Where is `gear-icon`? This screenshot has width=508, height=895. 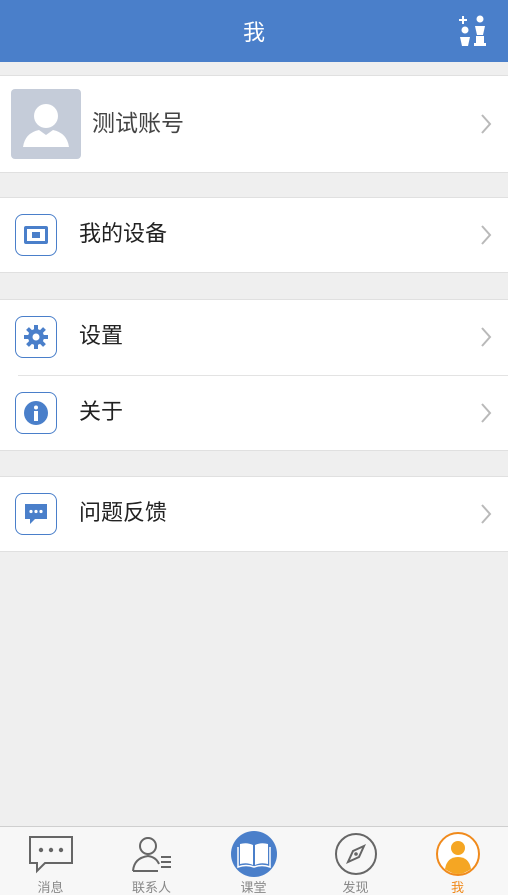 gear-icon is located at coordinates (36, 337).